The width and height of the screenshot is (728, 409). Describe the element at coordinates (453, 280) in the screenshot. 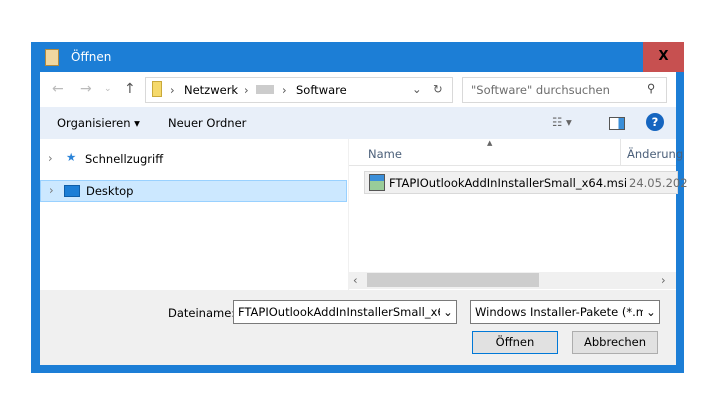

I see `scrollbar-thumb` at that location.